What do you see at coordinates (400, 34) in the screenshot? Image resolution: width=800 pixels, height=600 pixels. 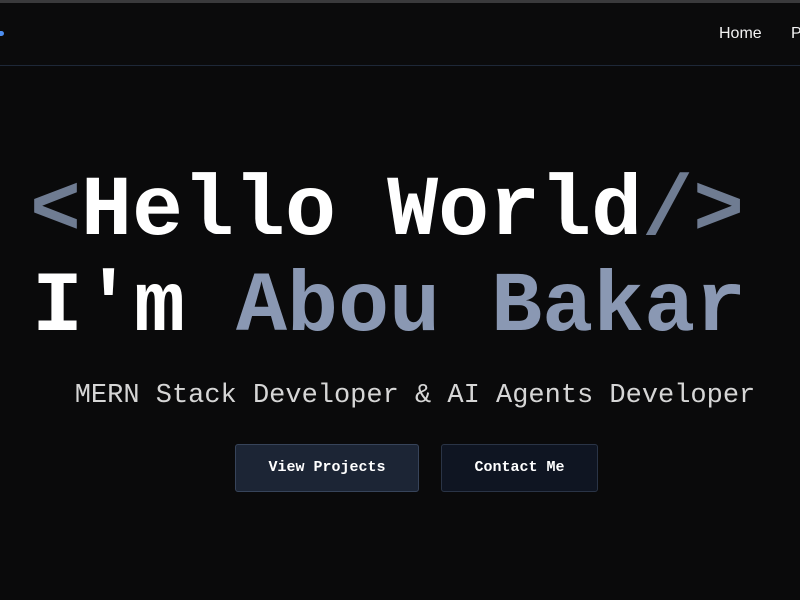 I see `navbar: Home Projects` at bounding box center [400, 34].